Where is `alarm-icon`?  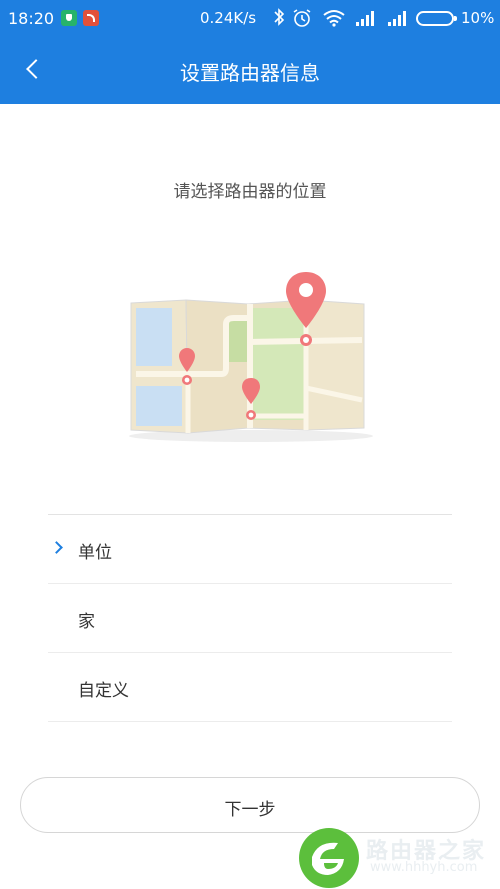
alarm-icon is located at coordinates (302, 18).